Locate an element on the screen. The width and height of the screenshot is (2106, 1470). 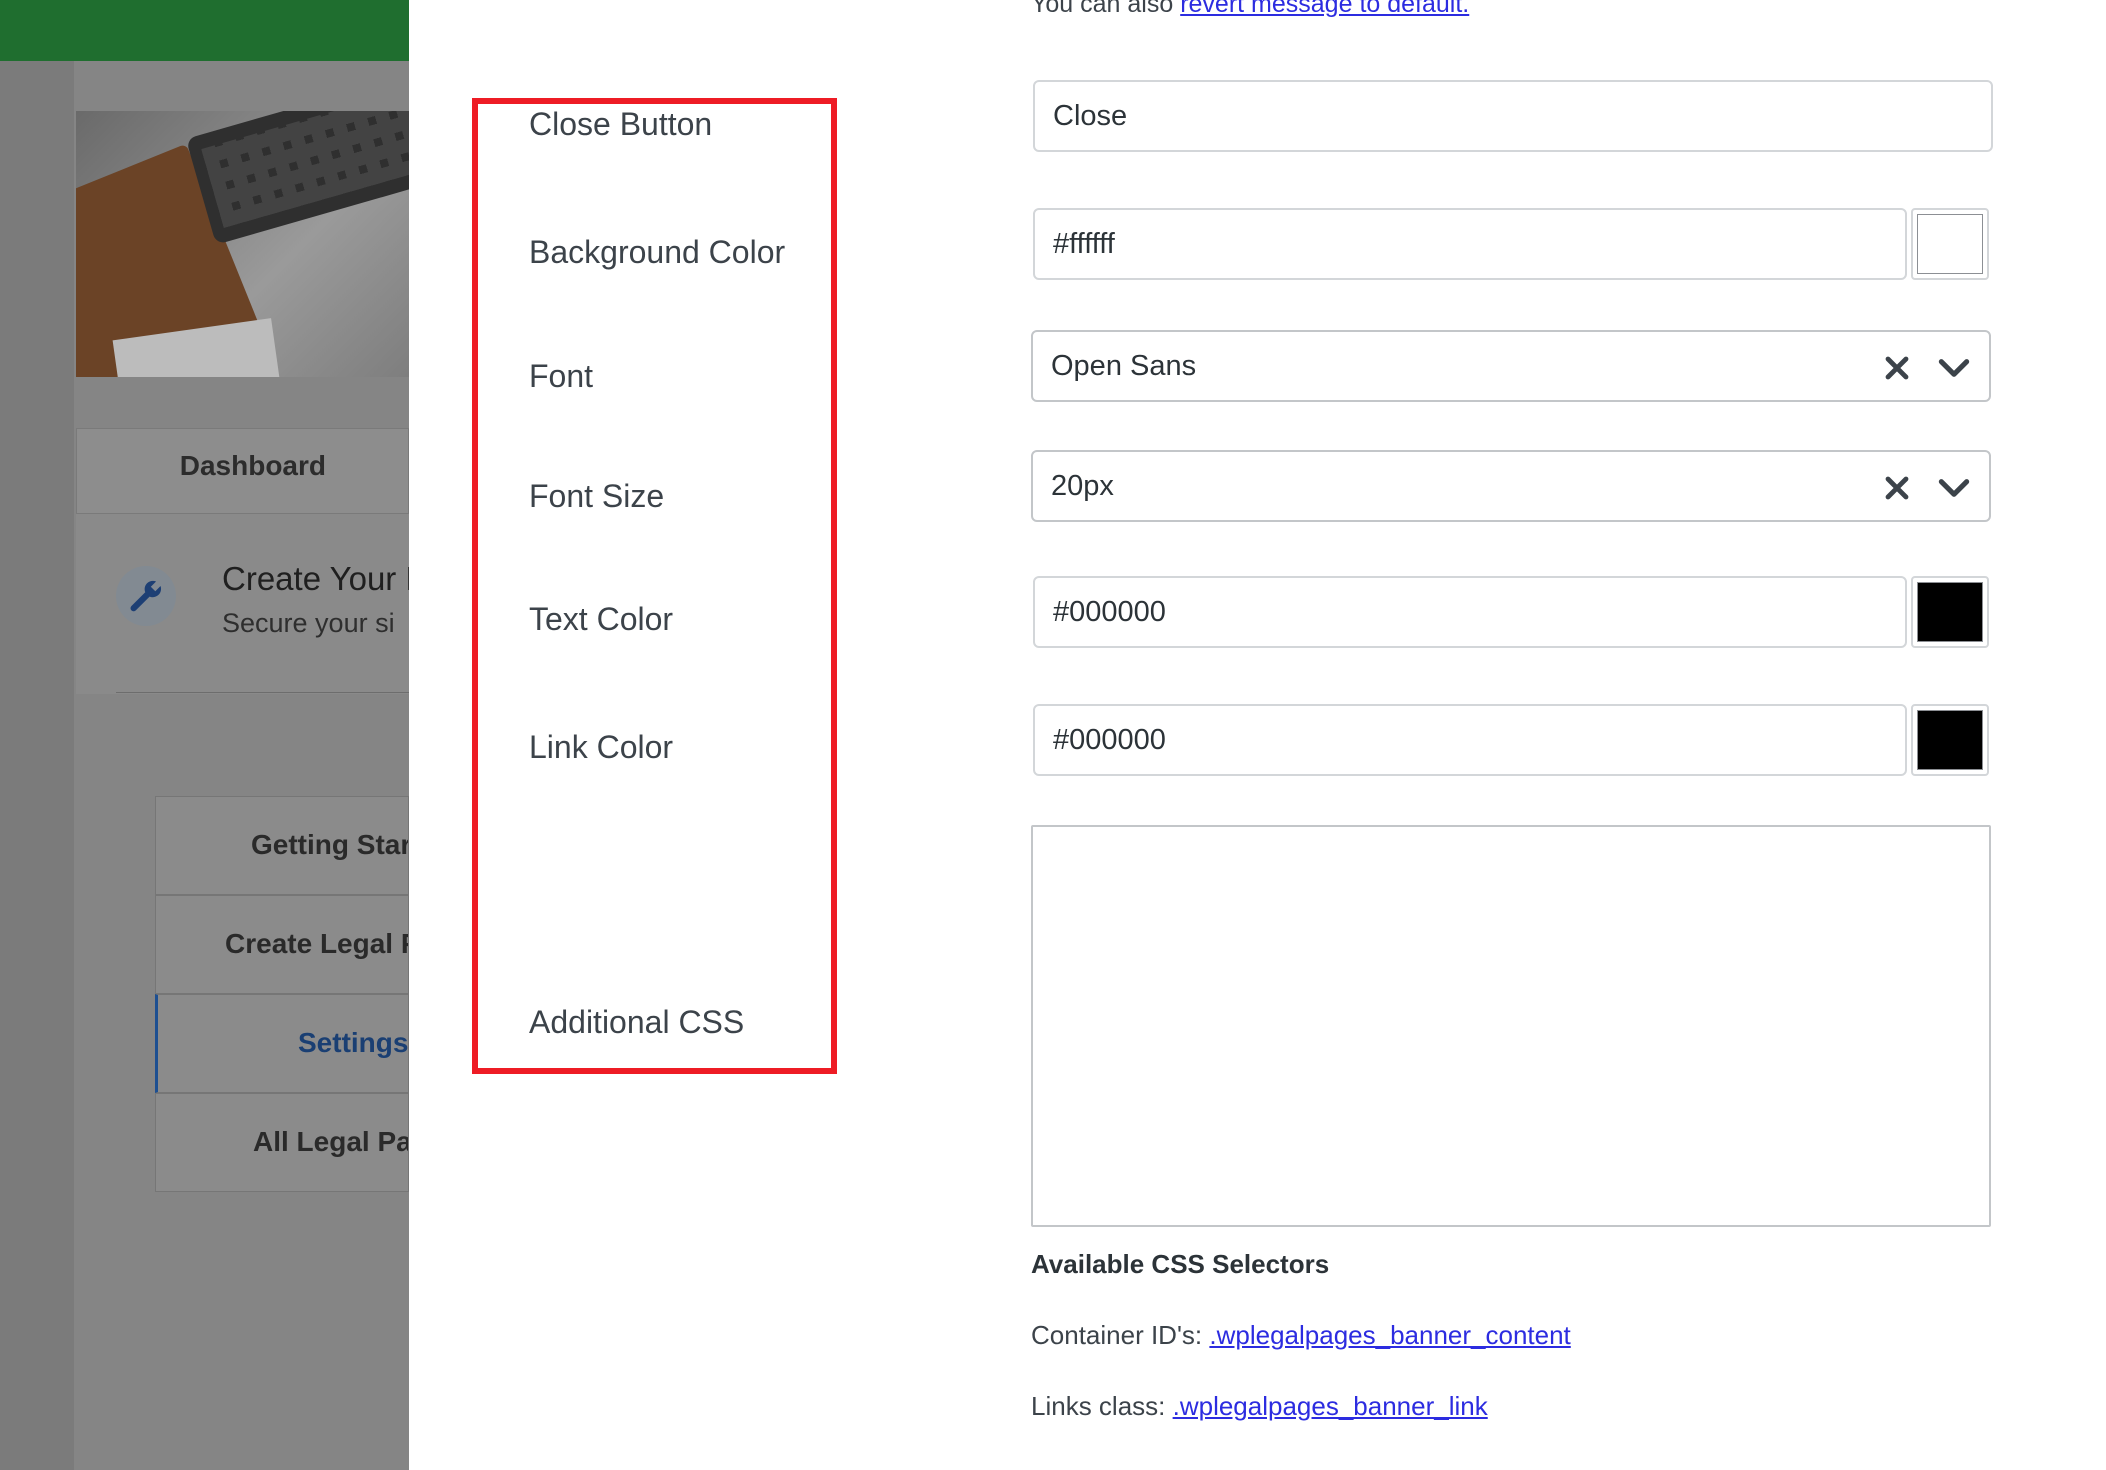
background-color-swatch is located at coordinates (1950, 244).